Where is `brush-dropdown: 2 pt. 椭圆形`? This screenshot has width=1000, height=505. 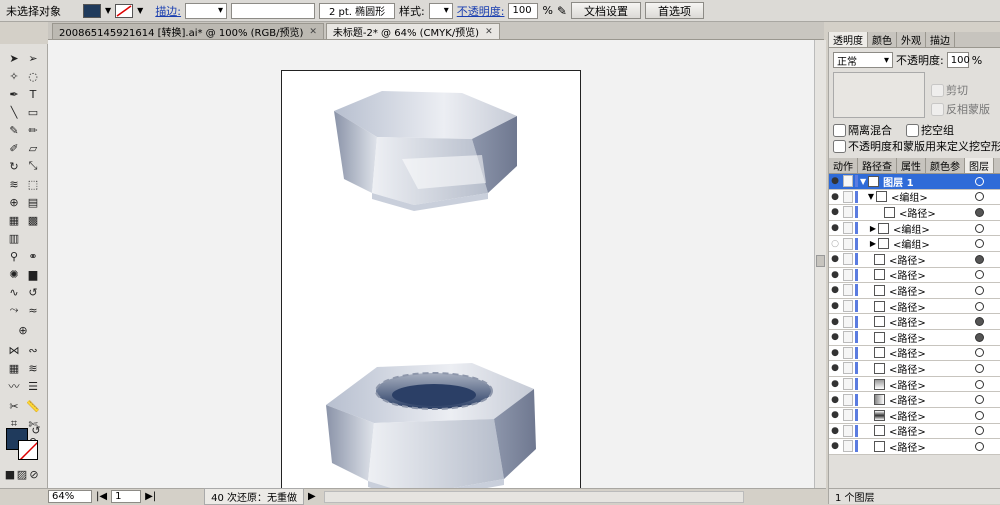 brush-dropdown: 2 pt. 椭圆形 is located at coordinates (357, 10).